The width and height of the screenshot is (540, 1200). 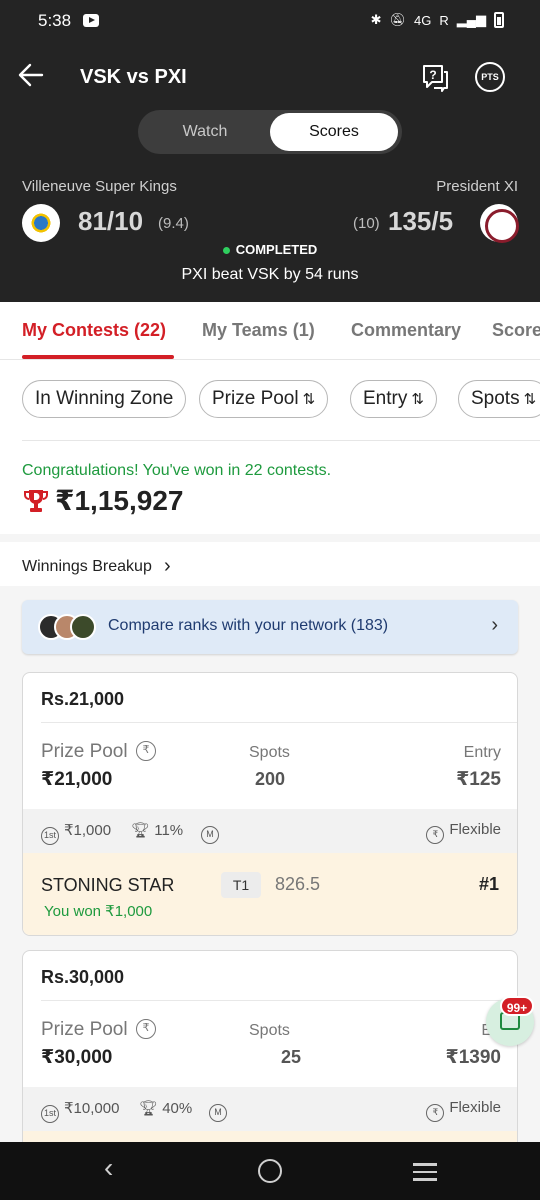 I want to click on status-bar: 5:38 ✱ 🔕︎ 4G R ▂▄▆, so click(x=270, y=22).